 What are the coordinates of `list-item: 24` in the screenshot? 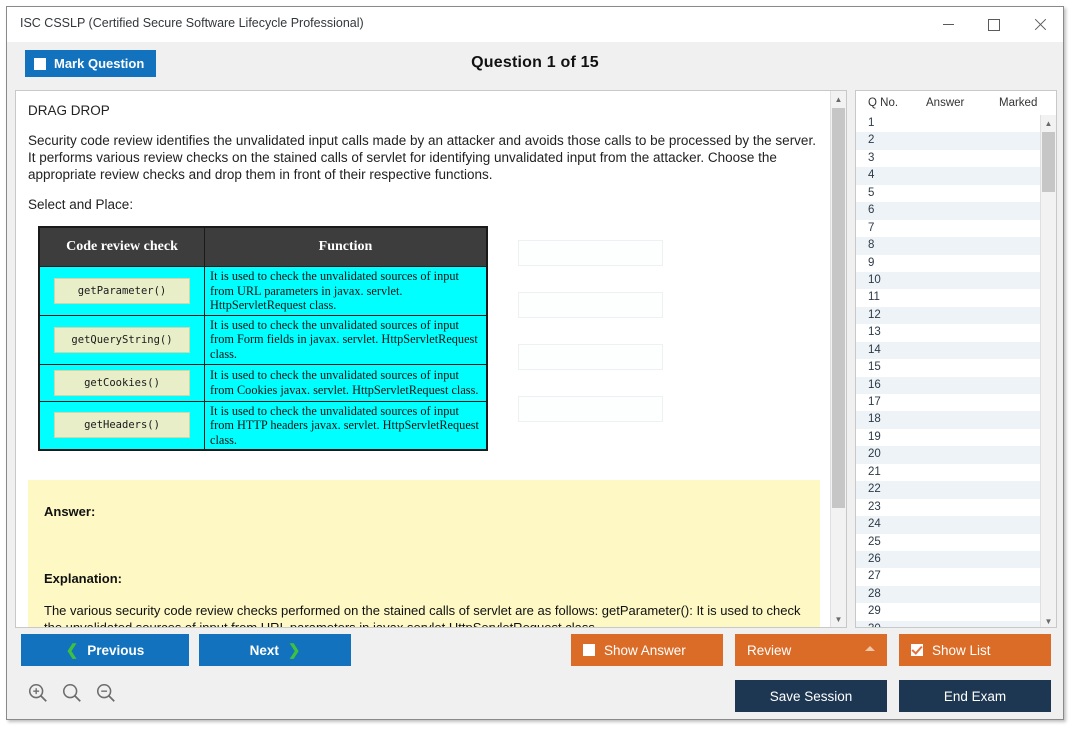 It's located at (948, 525).